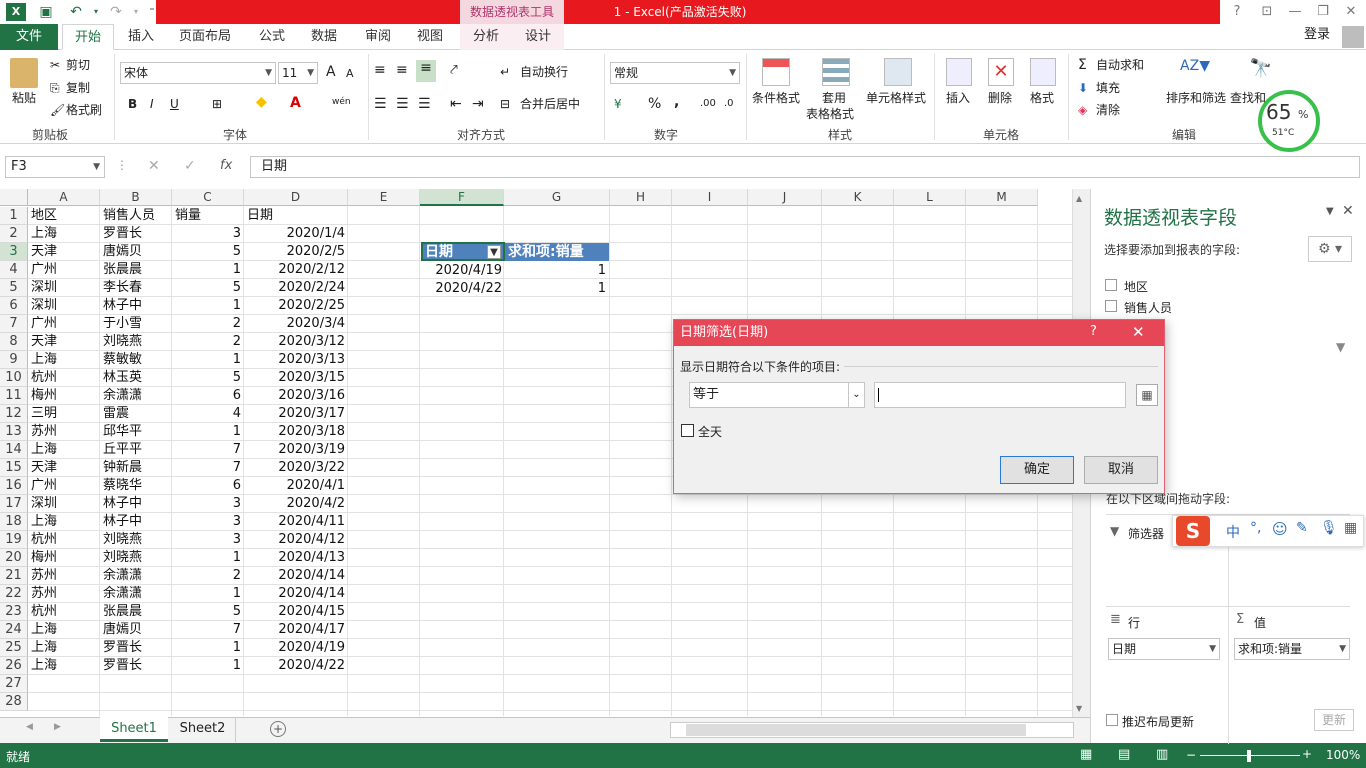 The image size is (1366, 768). I want to click on format-as-table-icon, so click(836, 72).